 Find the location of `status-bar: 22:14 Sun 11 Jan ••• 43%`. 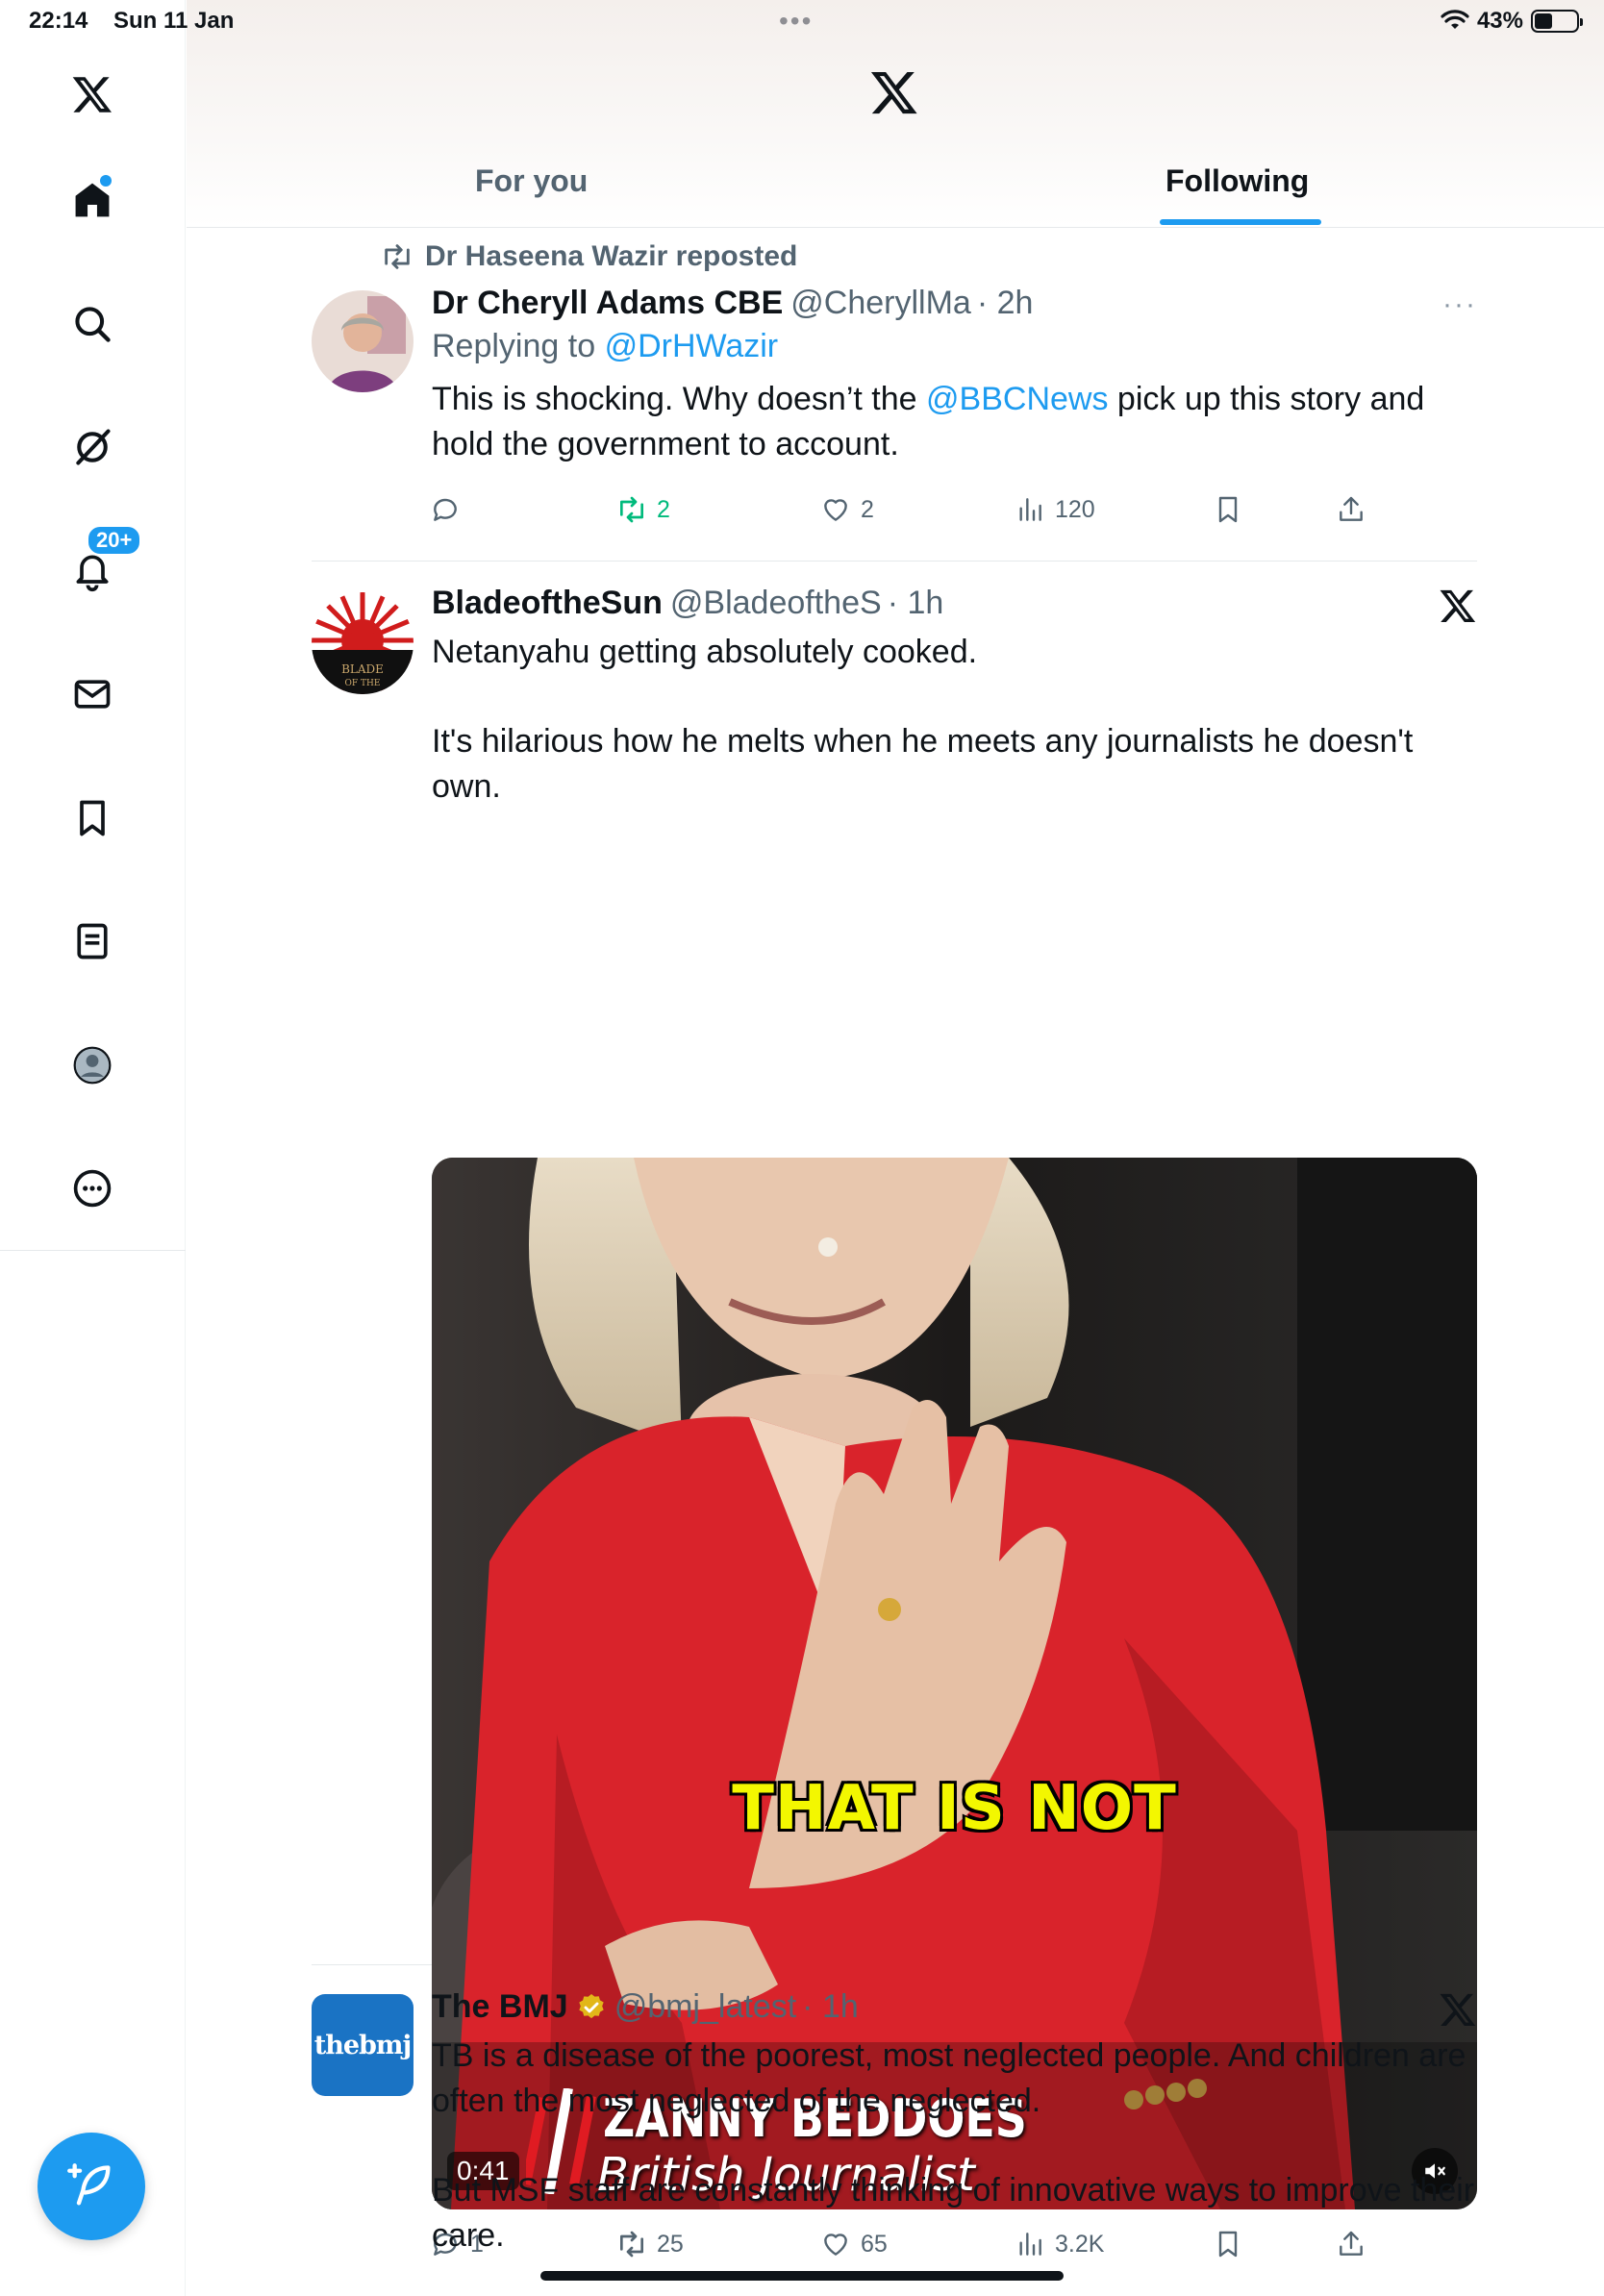

status-bar: 22:14 Sun 11 Jan ••• 43% is located at coordinates (802, 22).